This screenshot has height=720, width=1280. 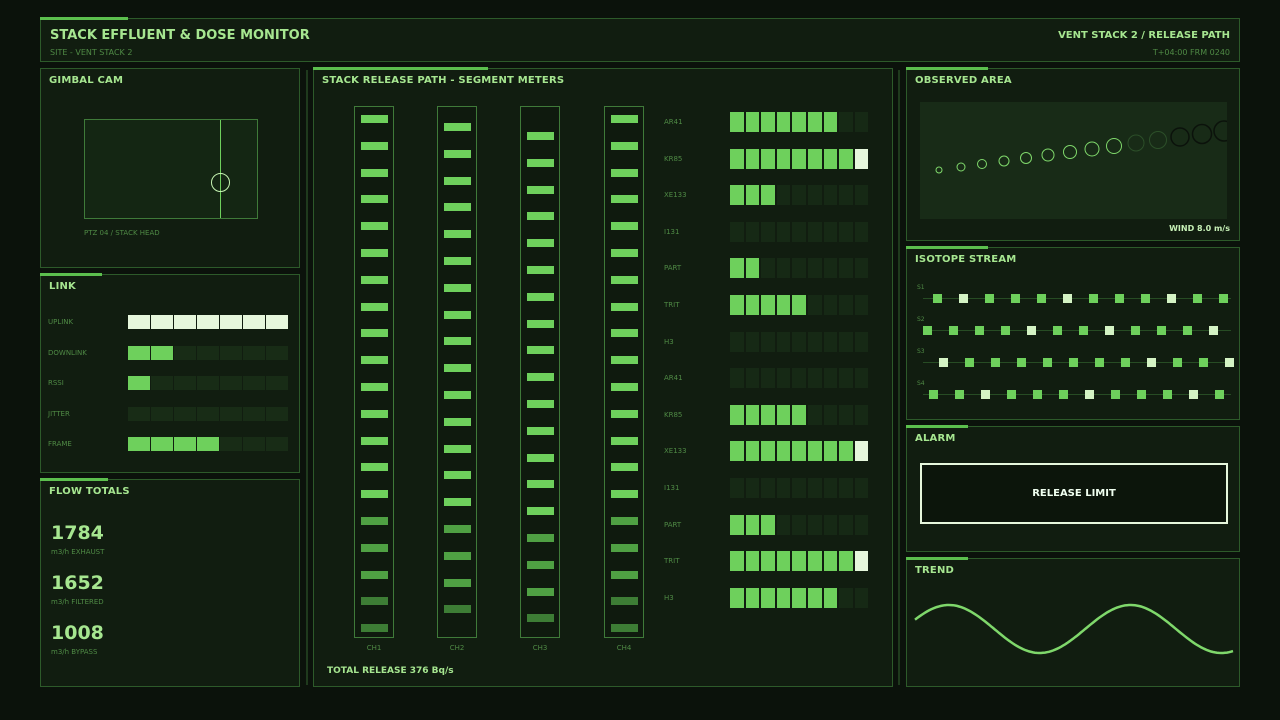 I want to click on camera-view, so click(x=171, y=169).